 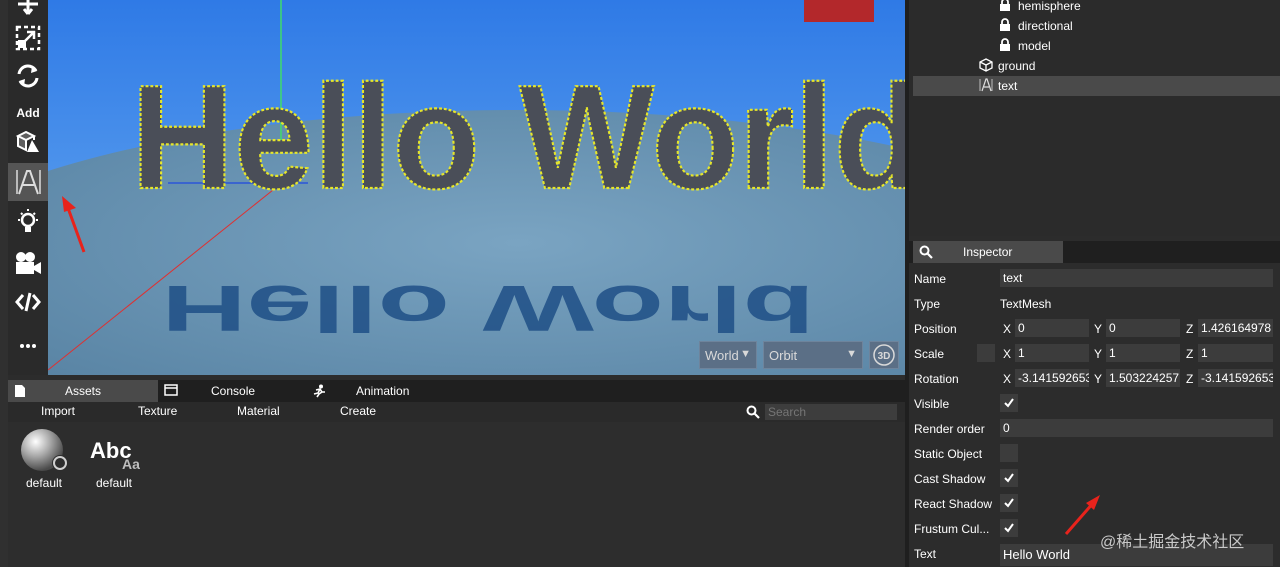 What do you see at coordinates (813, 355) in the screenshot?
I see `camera-select: Orbit ▼` at bounding box center [813, 355].